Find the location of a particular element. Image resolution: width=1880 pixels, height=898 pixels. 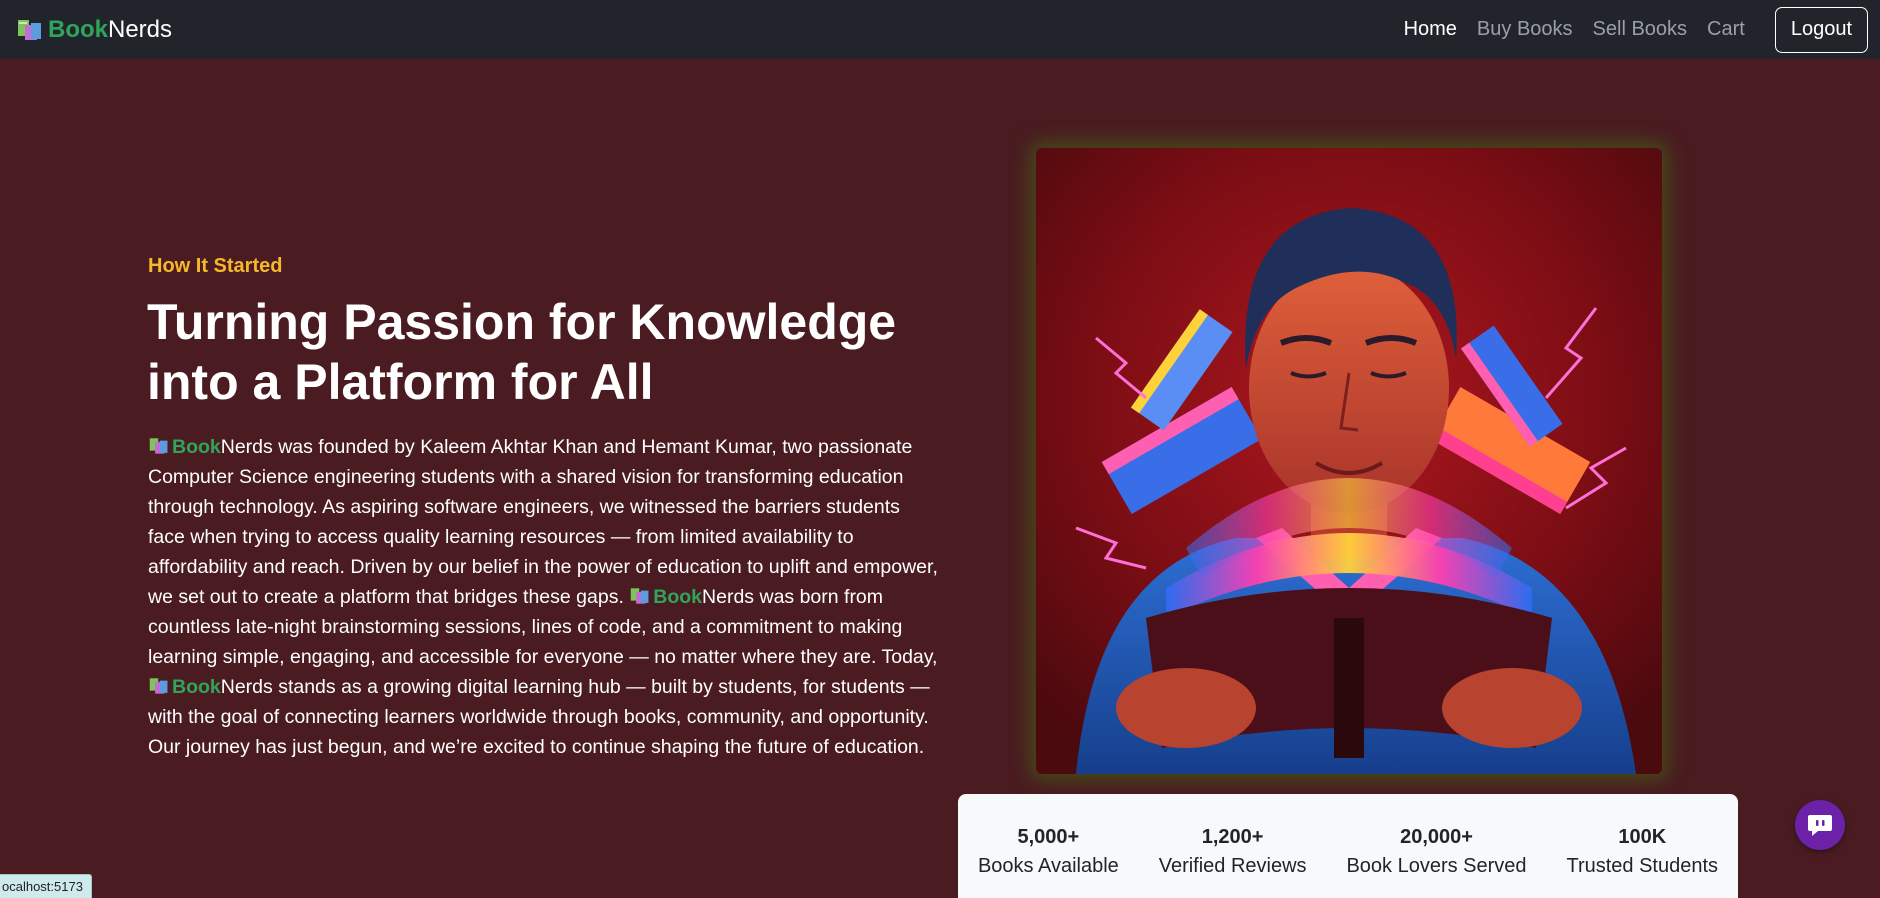

stat-trusted-students: 100K Trusted Students is located at coordinates (1642, 862).